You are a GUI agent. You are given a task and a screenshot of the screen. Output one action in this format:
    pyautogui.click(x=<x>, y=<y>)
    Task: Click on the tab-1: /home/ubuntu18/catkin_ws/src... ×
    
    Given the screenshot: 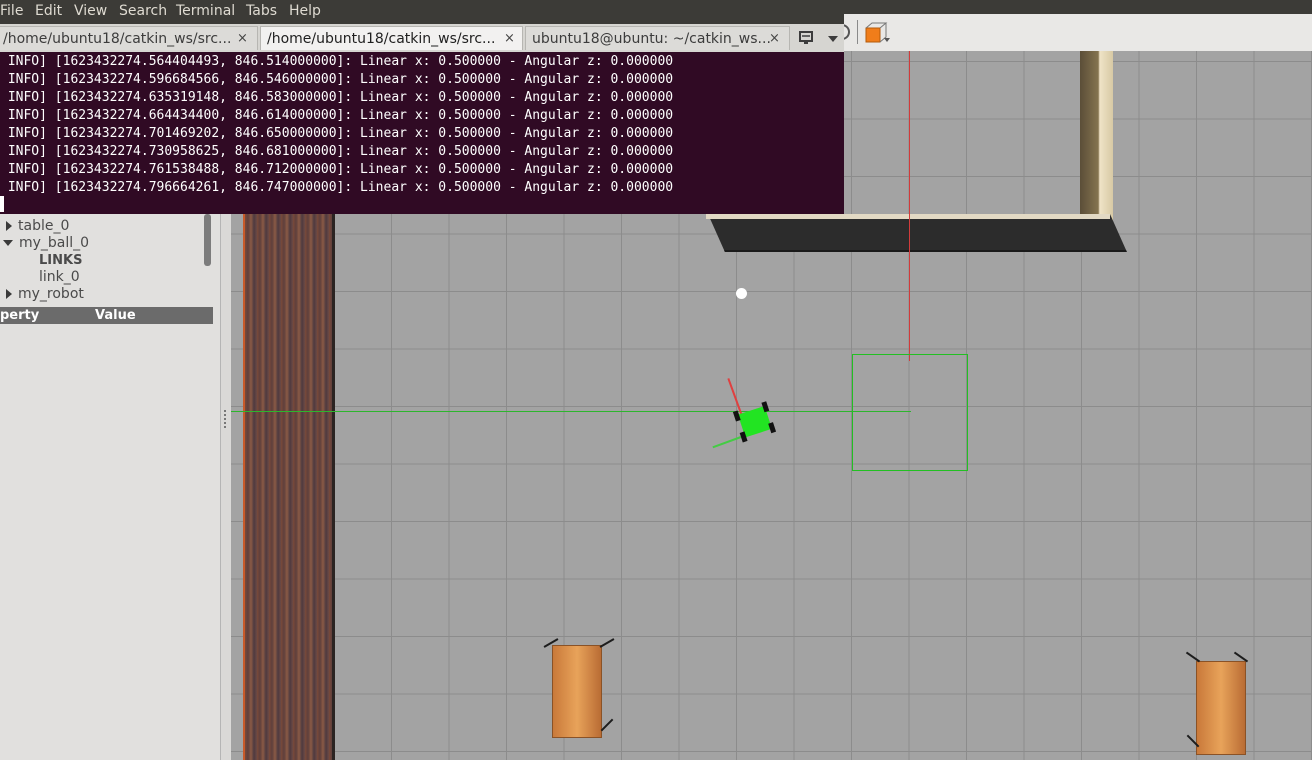 What is the action you would take?
    pyautogui.click(x=129, y=38)
    